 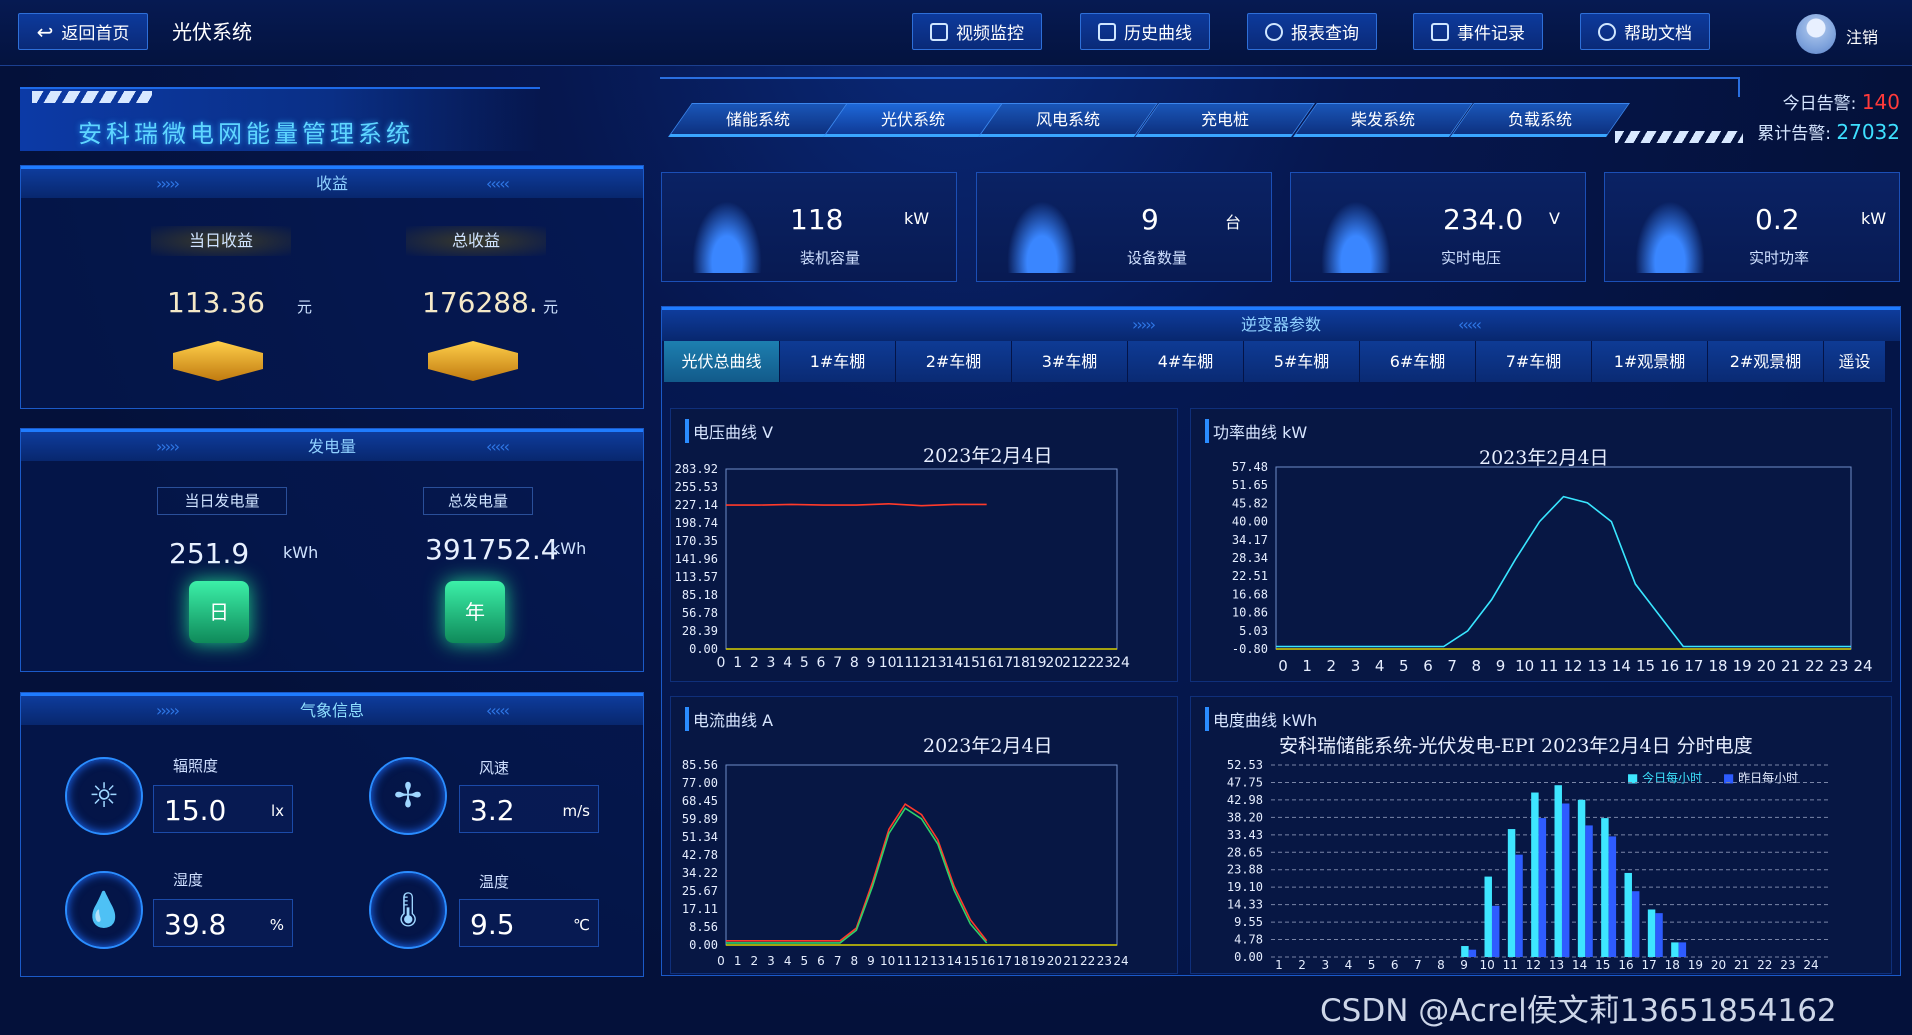 I want to click on chevrons-right-icon: ›››››, so click(x=168, y=710).